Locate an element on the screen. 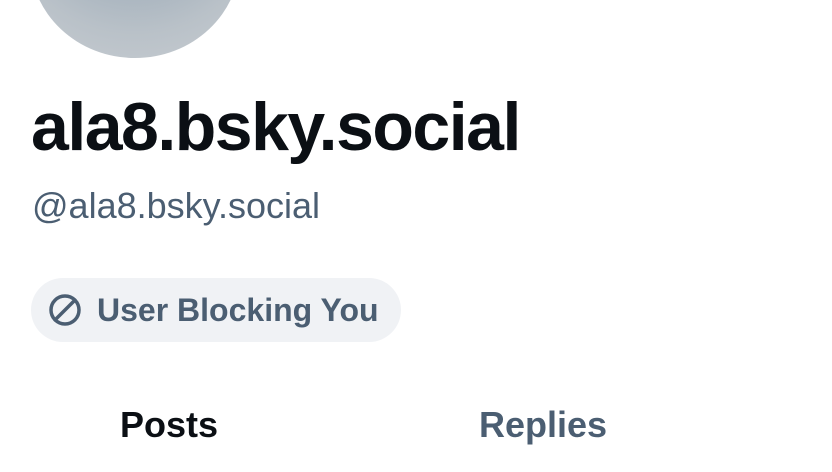 Image resolution: width=832 pixels, height=472 pixels. tab-replies: Replies is located at coordinates (543, 425).